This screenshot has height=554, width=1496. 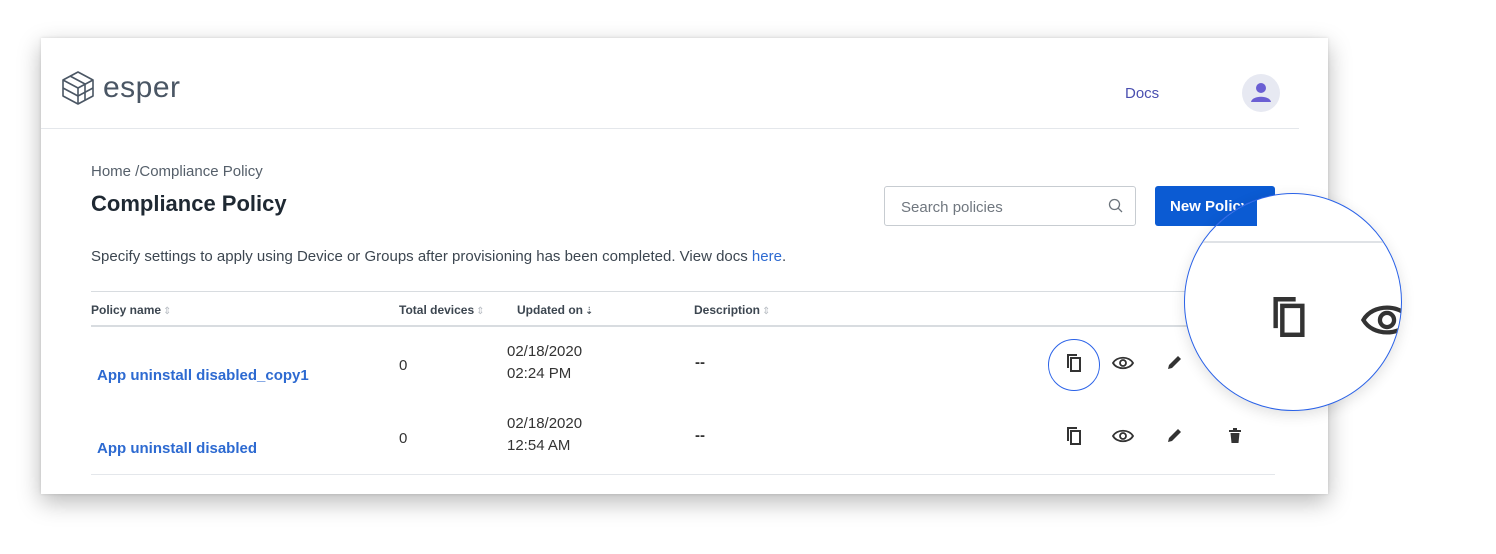 I want to click on breadcrumb-home: Home, so click(x=111, y=171).